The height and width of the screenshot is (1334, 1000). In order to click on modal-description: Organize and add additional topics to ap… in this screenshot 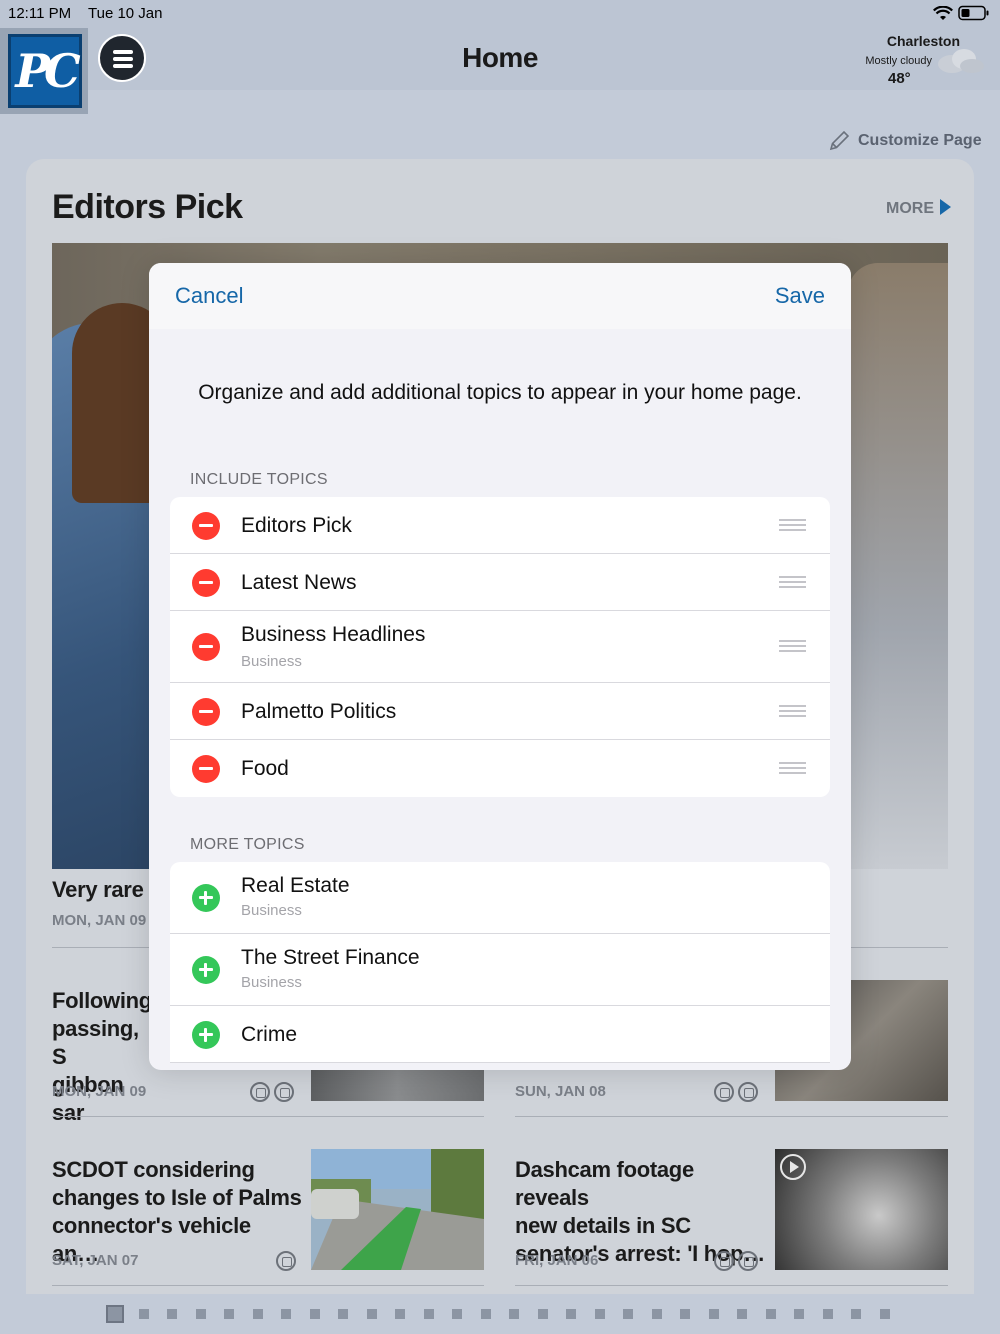, I will do `click(500, 392)`.